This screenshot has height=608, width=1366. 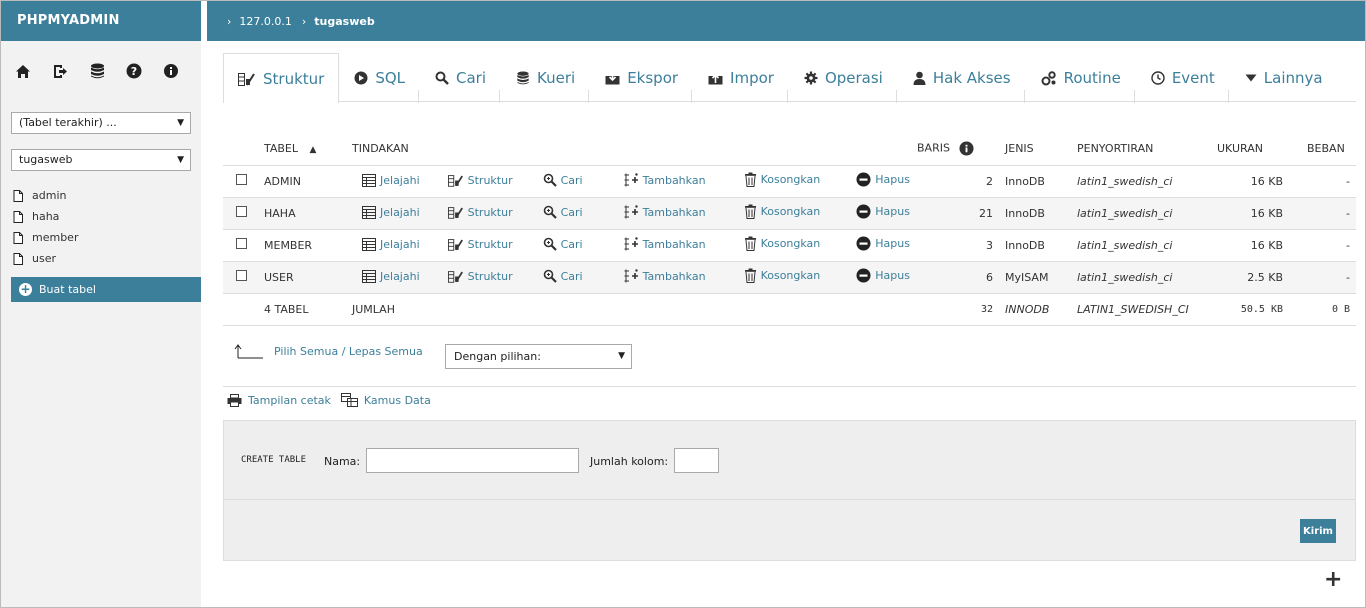 What do you see at coordinates (390, 78) in the screenshot?
I see `tab-label: SQL` at bounding box center [390, 78].